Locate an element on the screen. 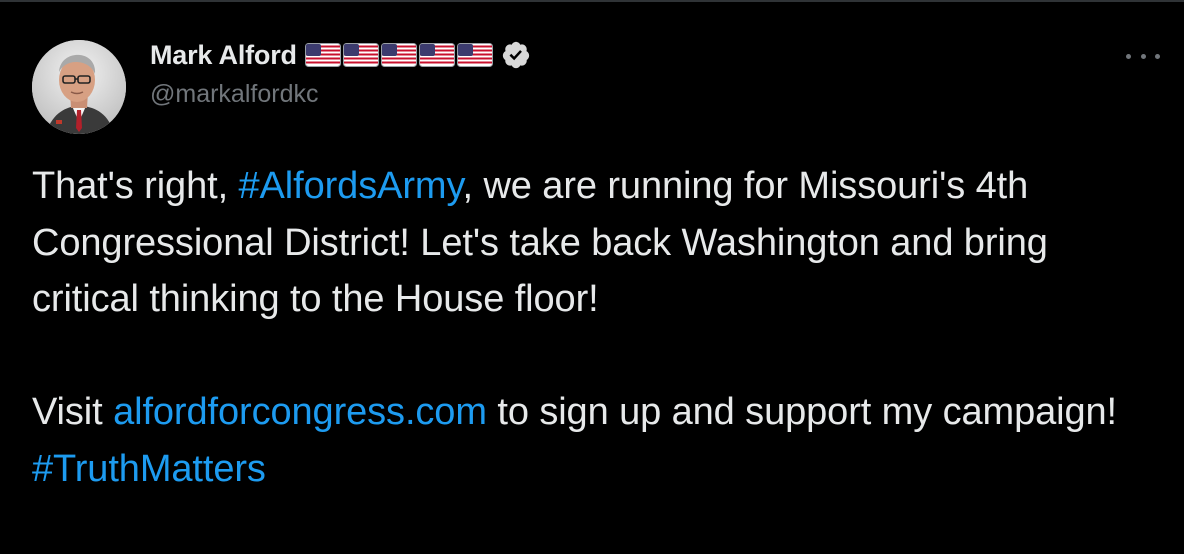 The image size is (1184, 554). author-name-row: Mark Alford is located at coordinates (340, 55).